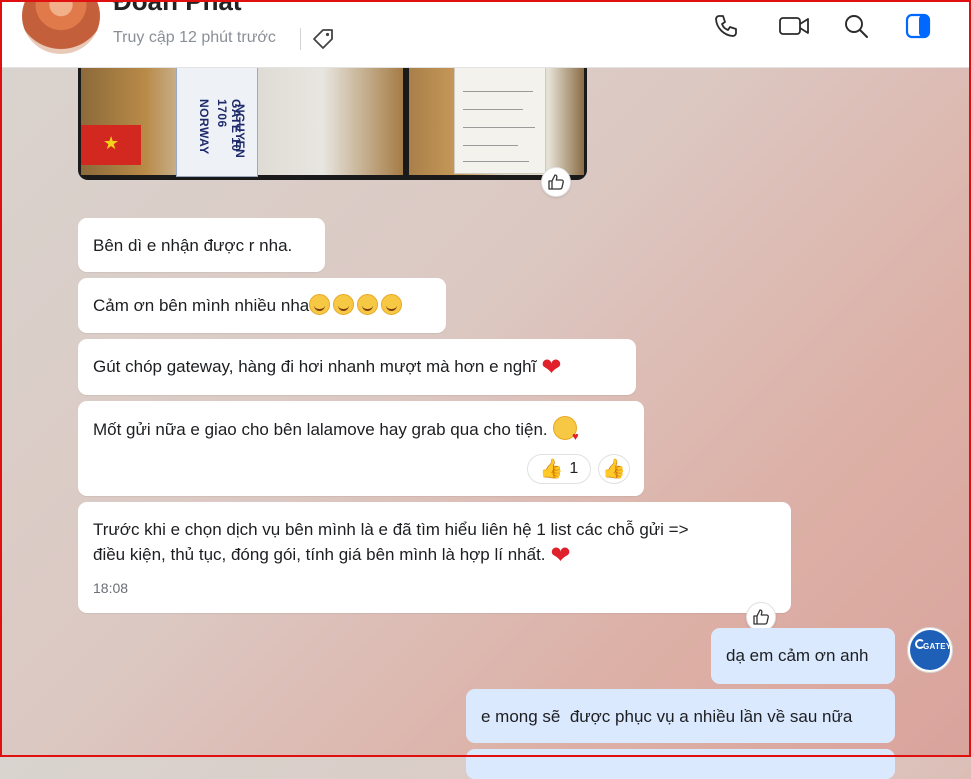 The width and height of the screenshot is (971, 779). I want to click on outgoing-message-partial, so click(680, 764).